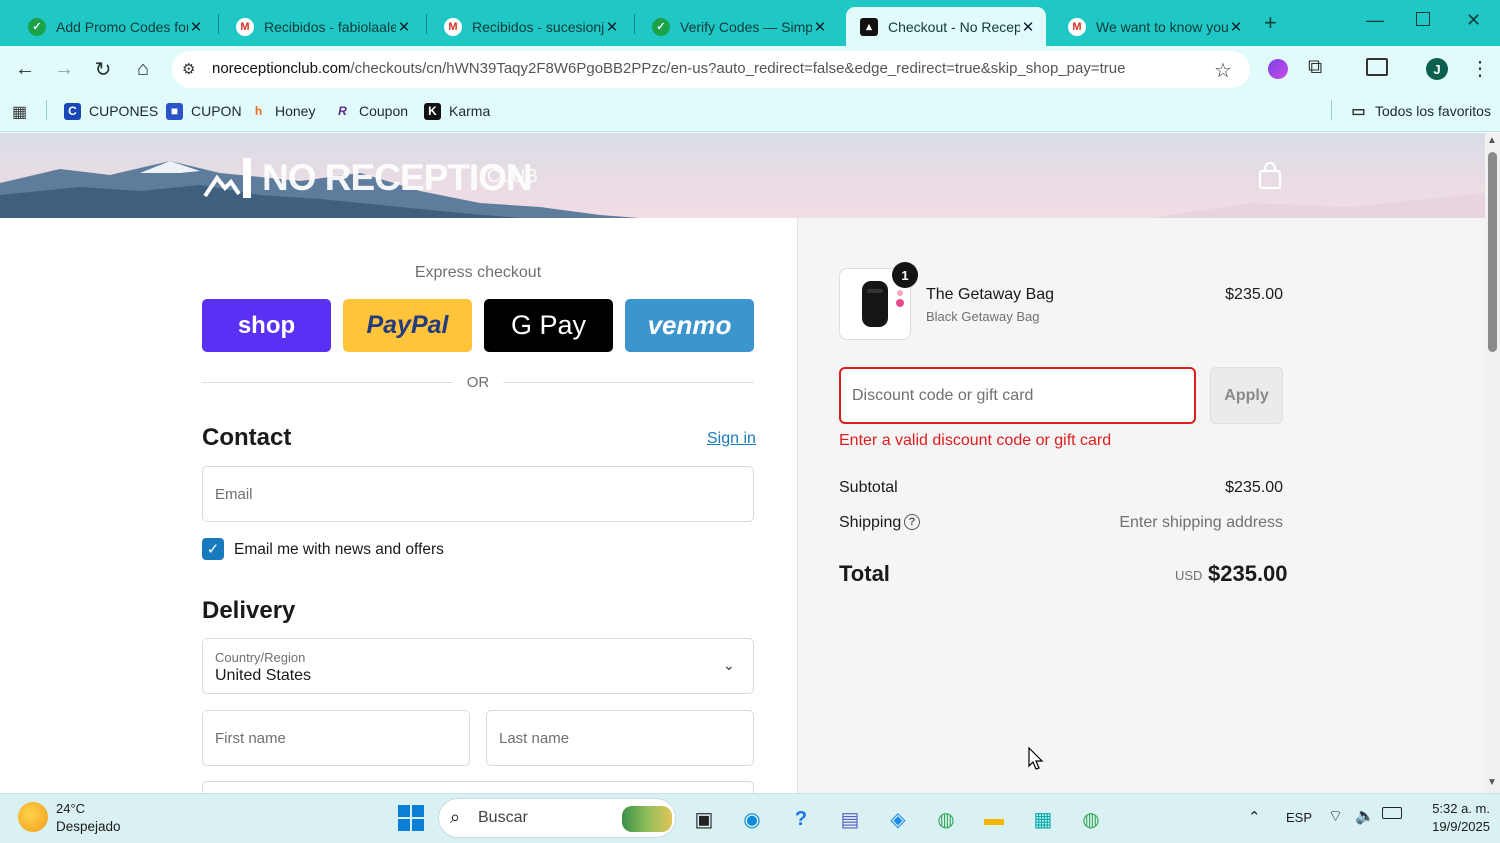 Image resolution: width=1500 pixels, height=843 pixels. I want to click on bookmark-honey: h Honey, so click(283, 111).